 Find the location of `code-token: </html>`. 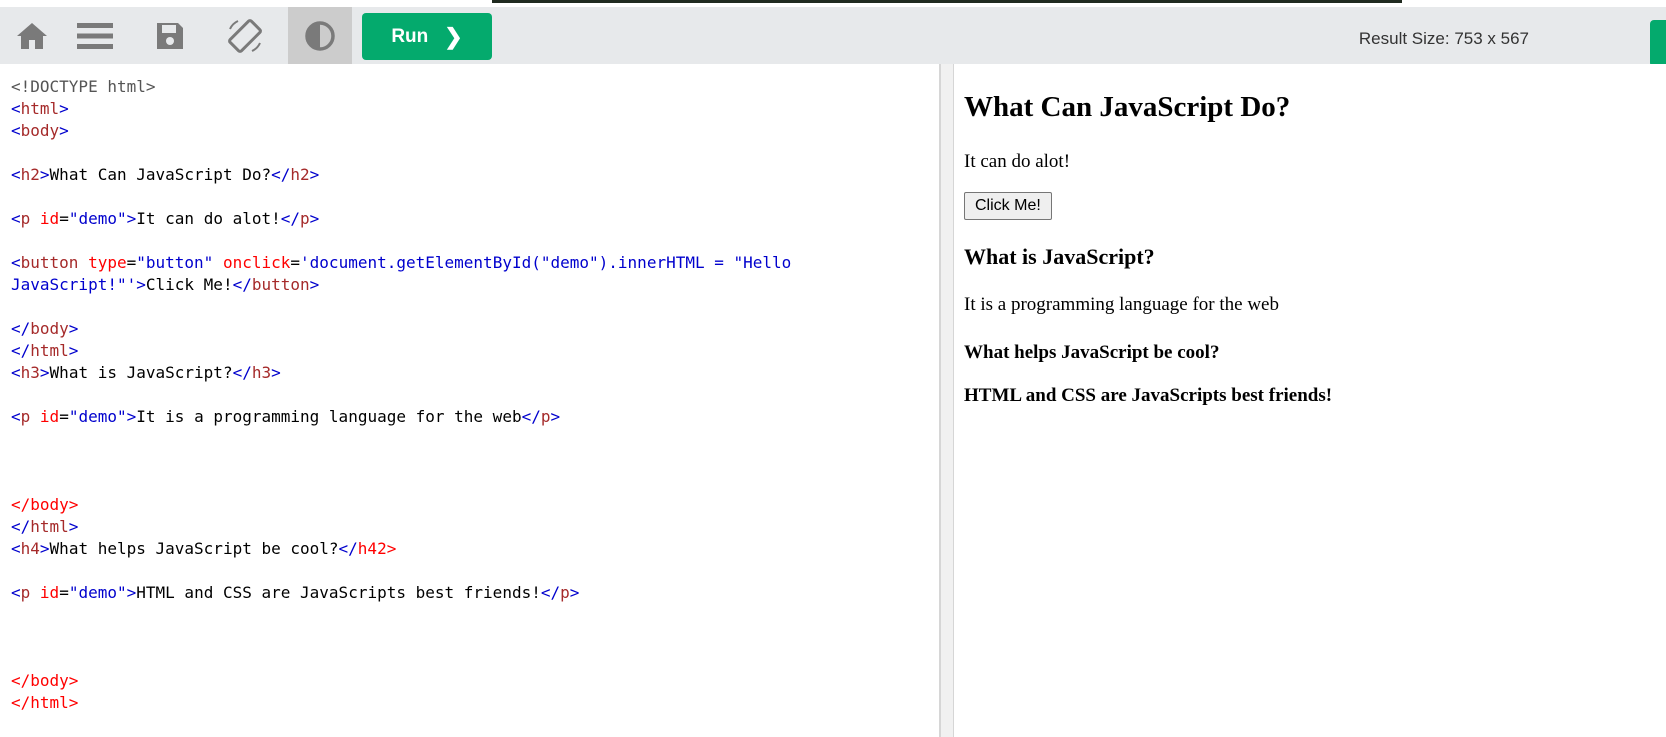

code-token: </html> is located at coordinates (45, 702).